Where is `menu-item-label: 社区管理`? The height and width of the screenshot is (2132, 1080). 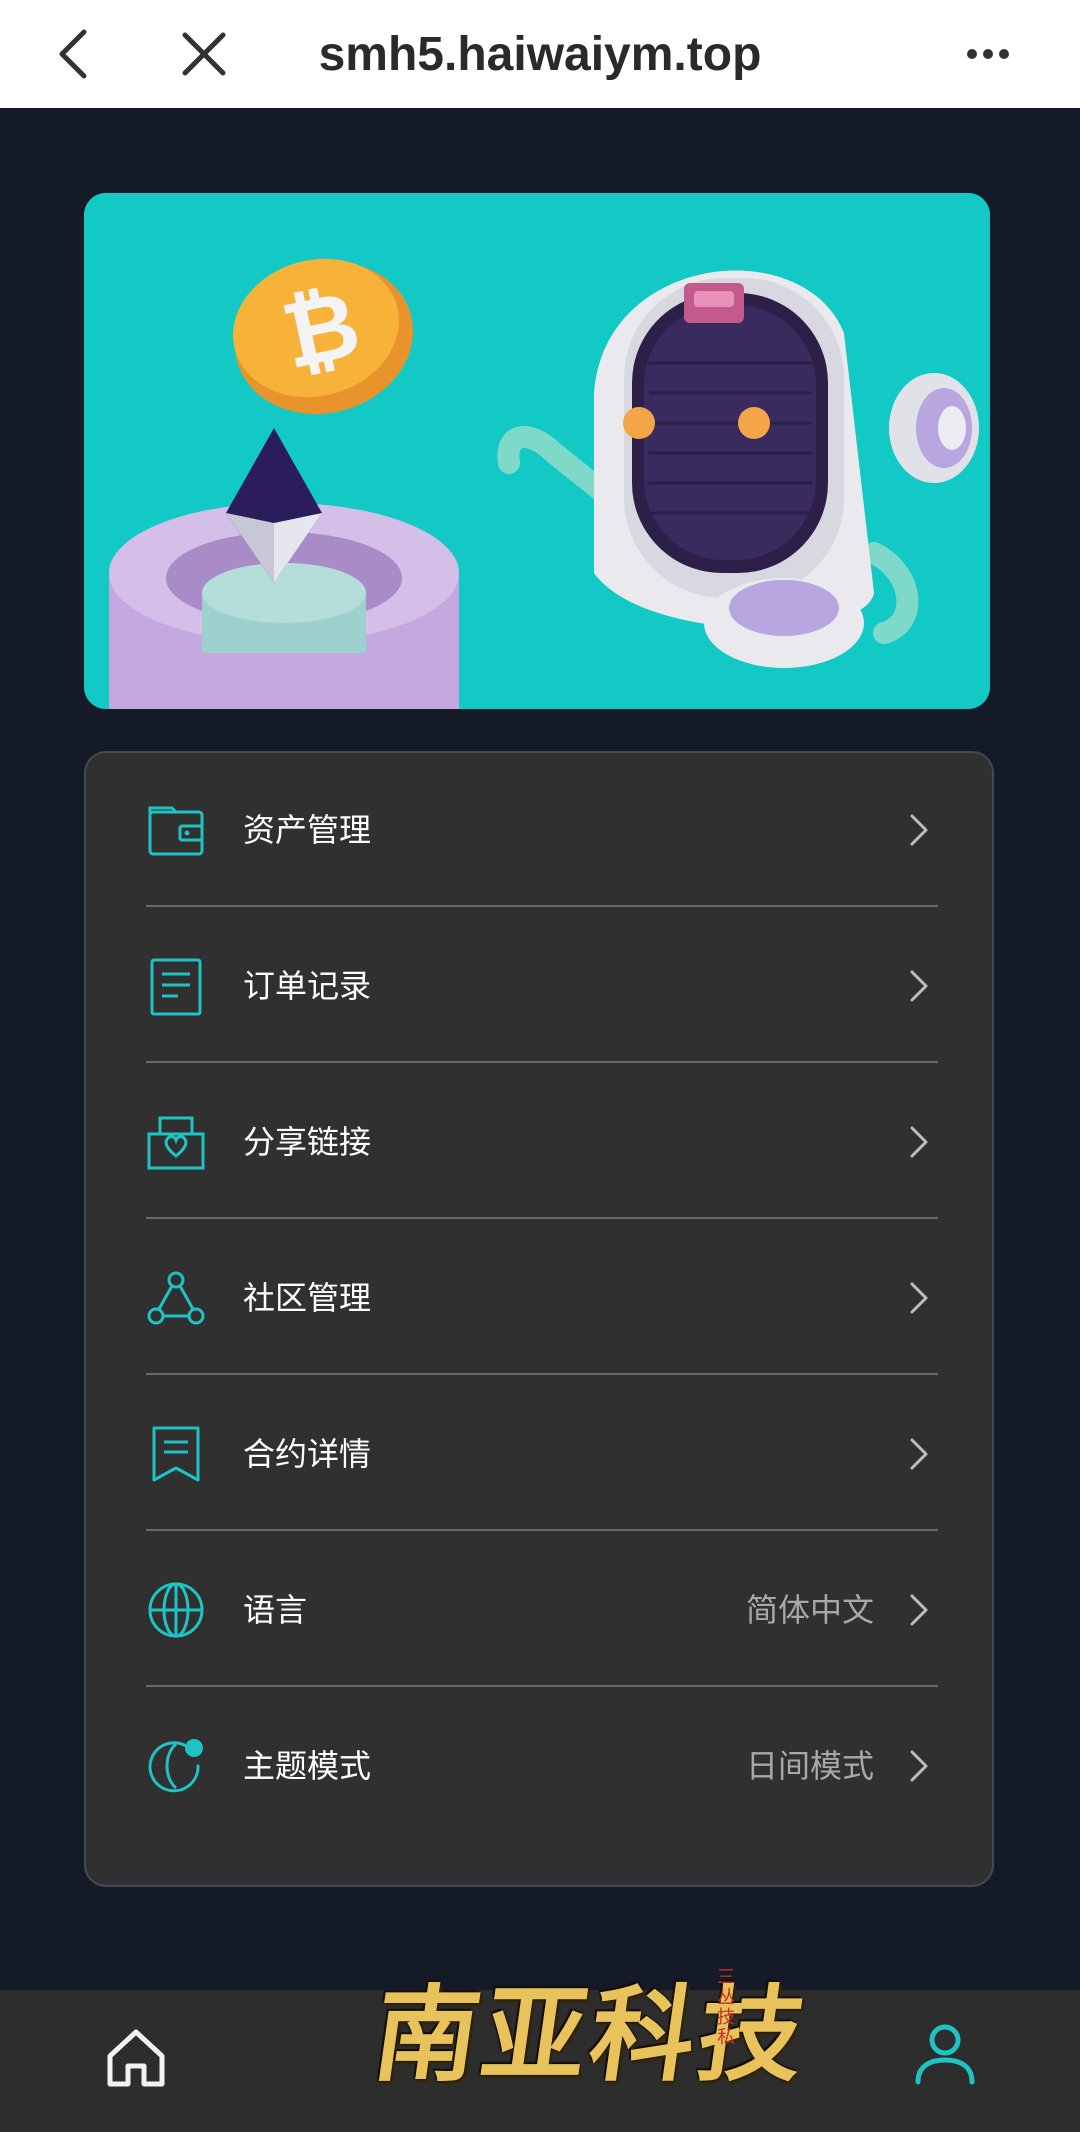
menu-item-label: 社区管理 is located at coordinates (307, 1298).